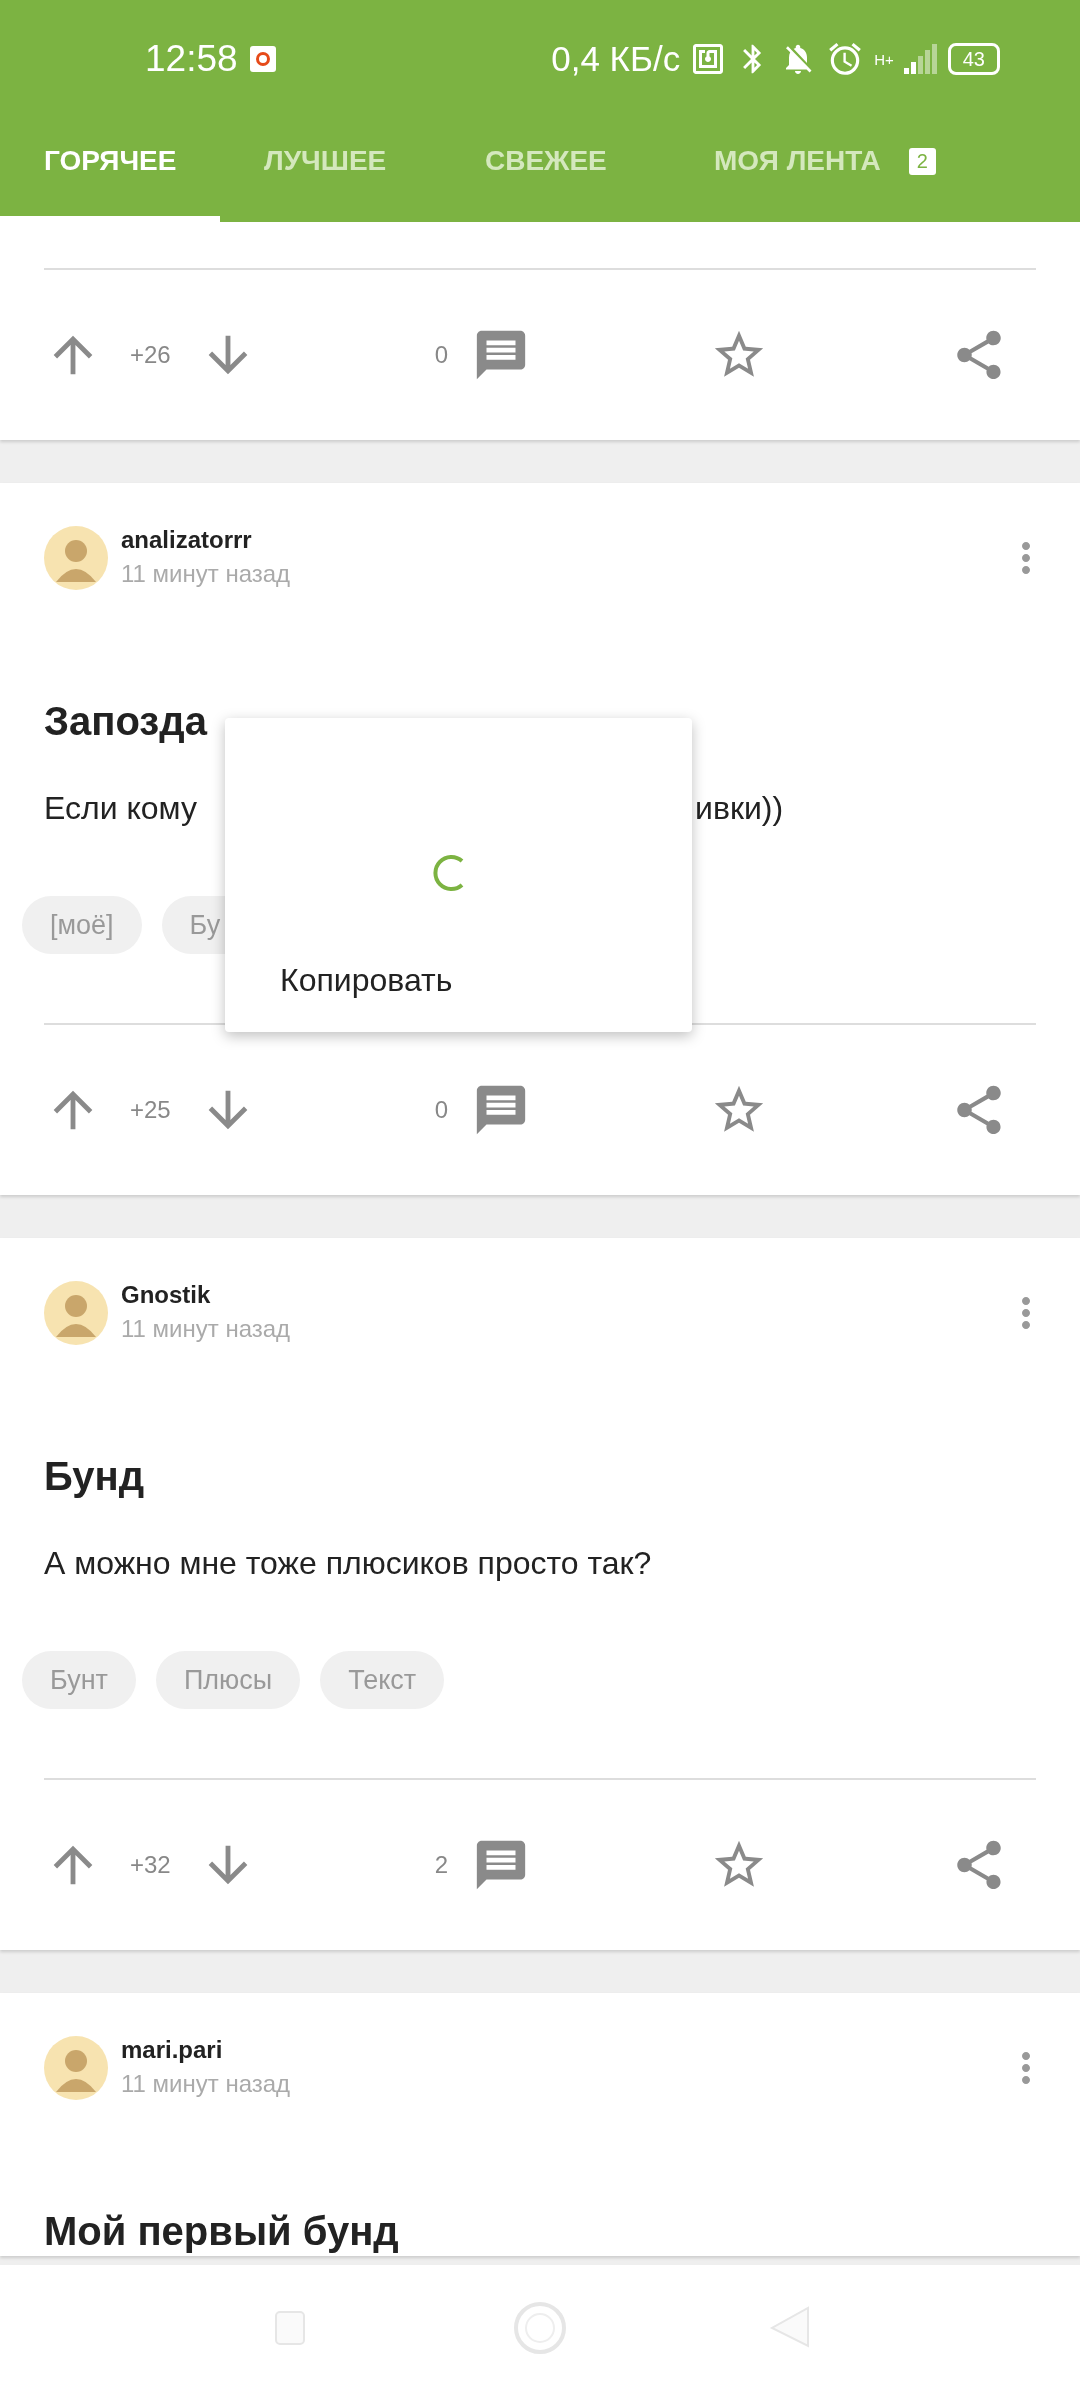 The width and height of the screenshot is (1080, 2400). What do you see at coordinates (228, 1680) in the screenshot?
I see `tag: Плюсы` at bounding box center [228, 1680].